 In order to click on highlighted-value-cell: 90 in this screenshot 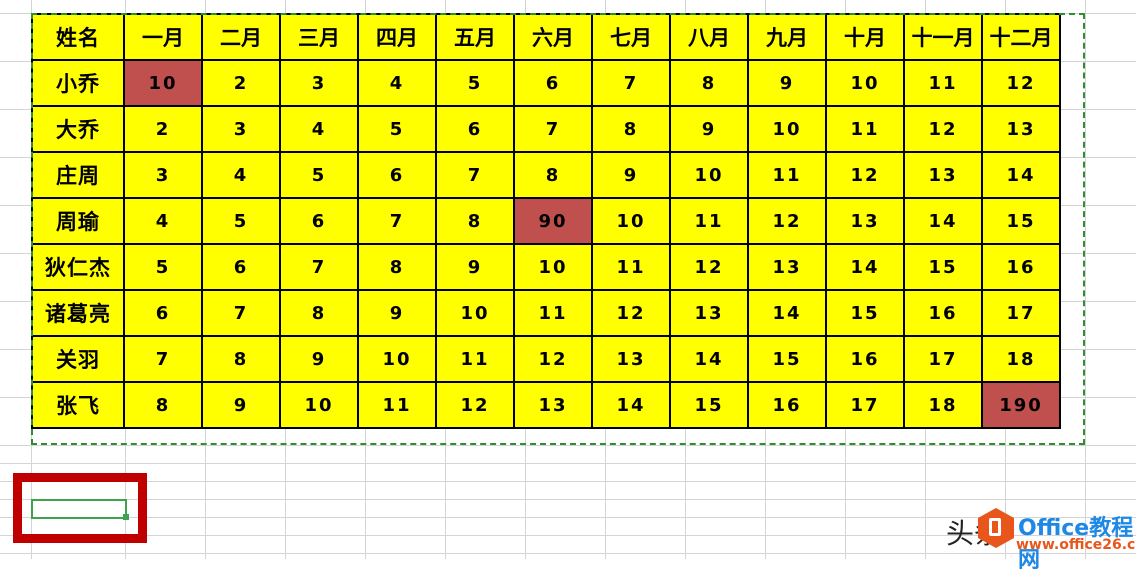, I will do `click(553, 221)`.